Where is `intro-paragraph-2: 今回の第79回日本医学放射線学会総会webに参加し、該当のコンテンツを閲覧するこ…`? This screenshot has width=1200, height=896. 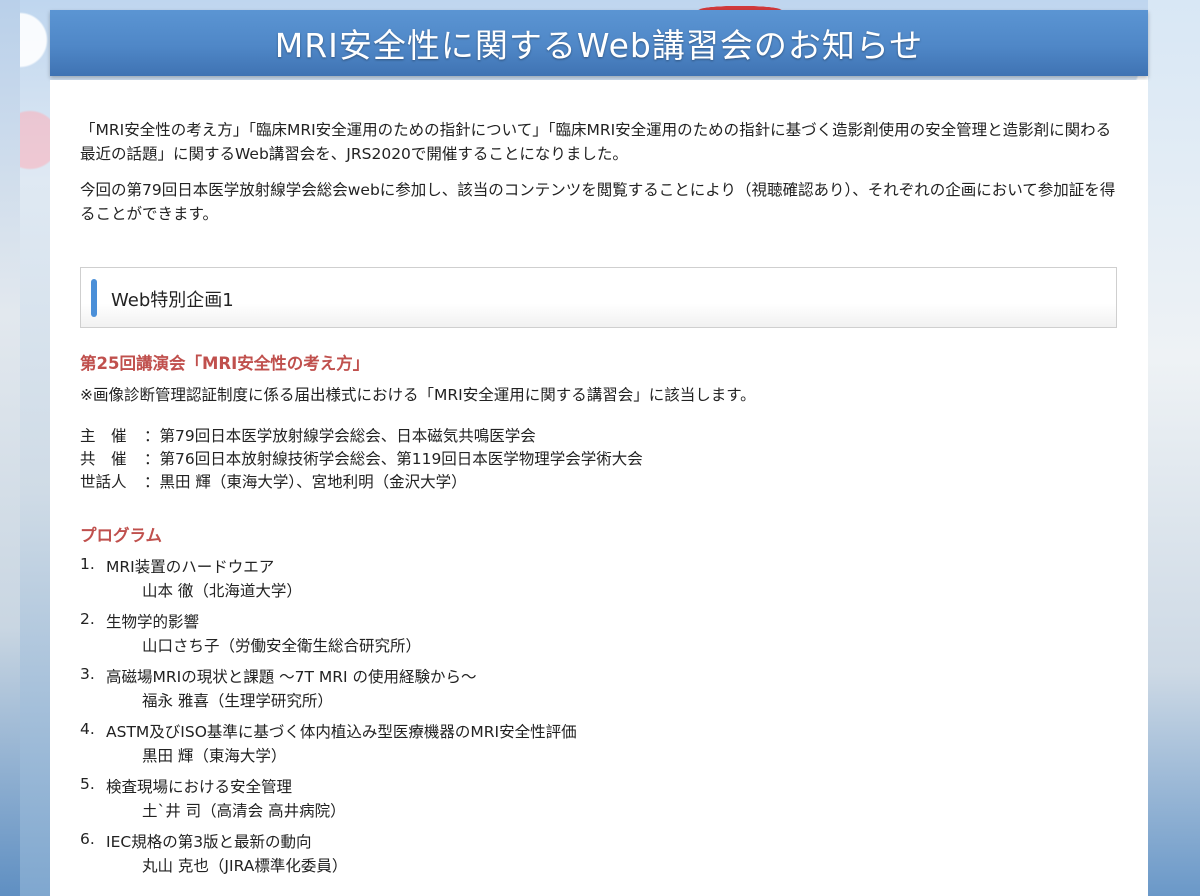 intro-paragraph-2: 今回の第79回日本医学放射線学会総会webに参加し、該当のコンテンツを閲覧するこ… is located at coordinates (598, 202).